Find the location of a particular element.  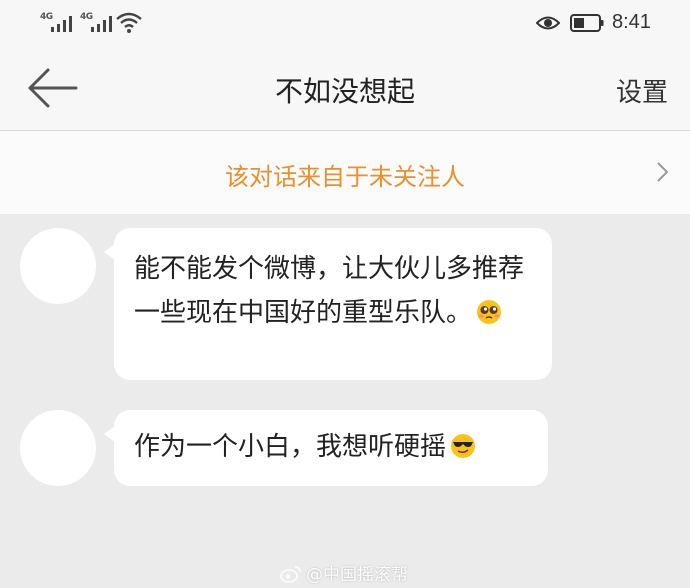

message-text: 作为一个小白，我想听硬摇 is located at coordinates (290, 447).